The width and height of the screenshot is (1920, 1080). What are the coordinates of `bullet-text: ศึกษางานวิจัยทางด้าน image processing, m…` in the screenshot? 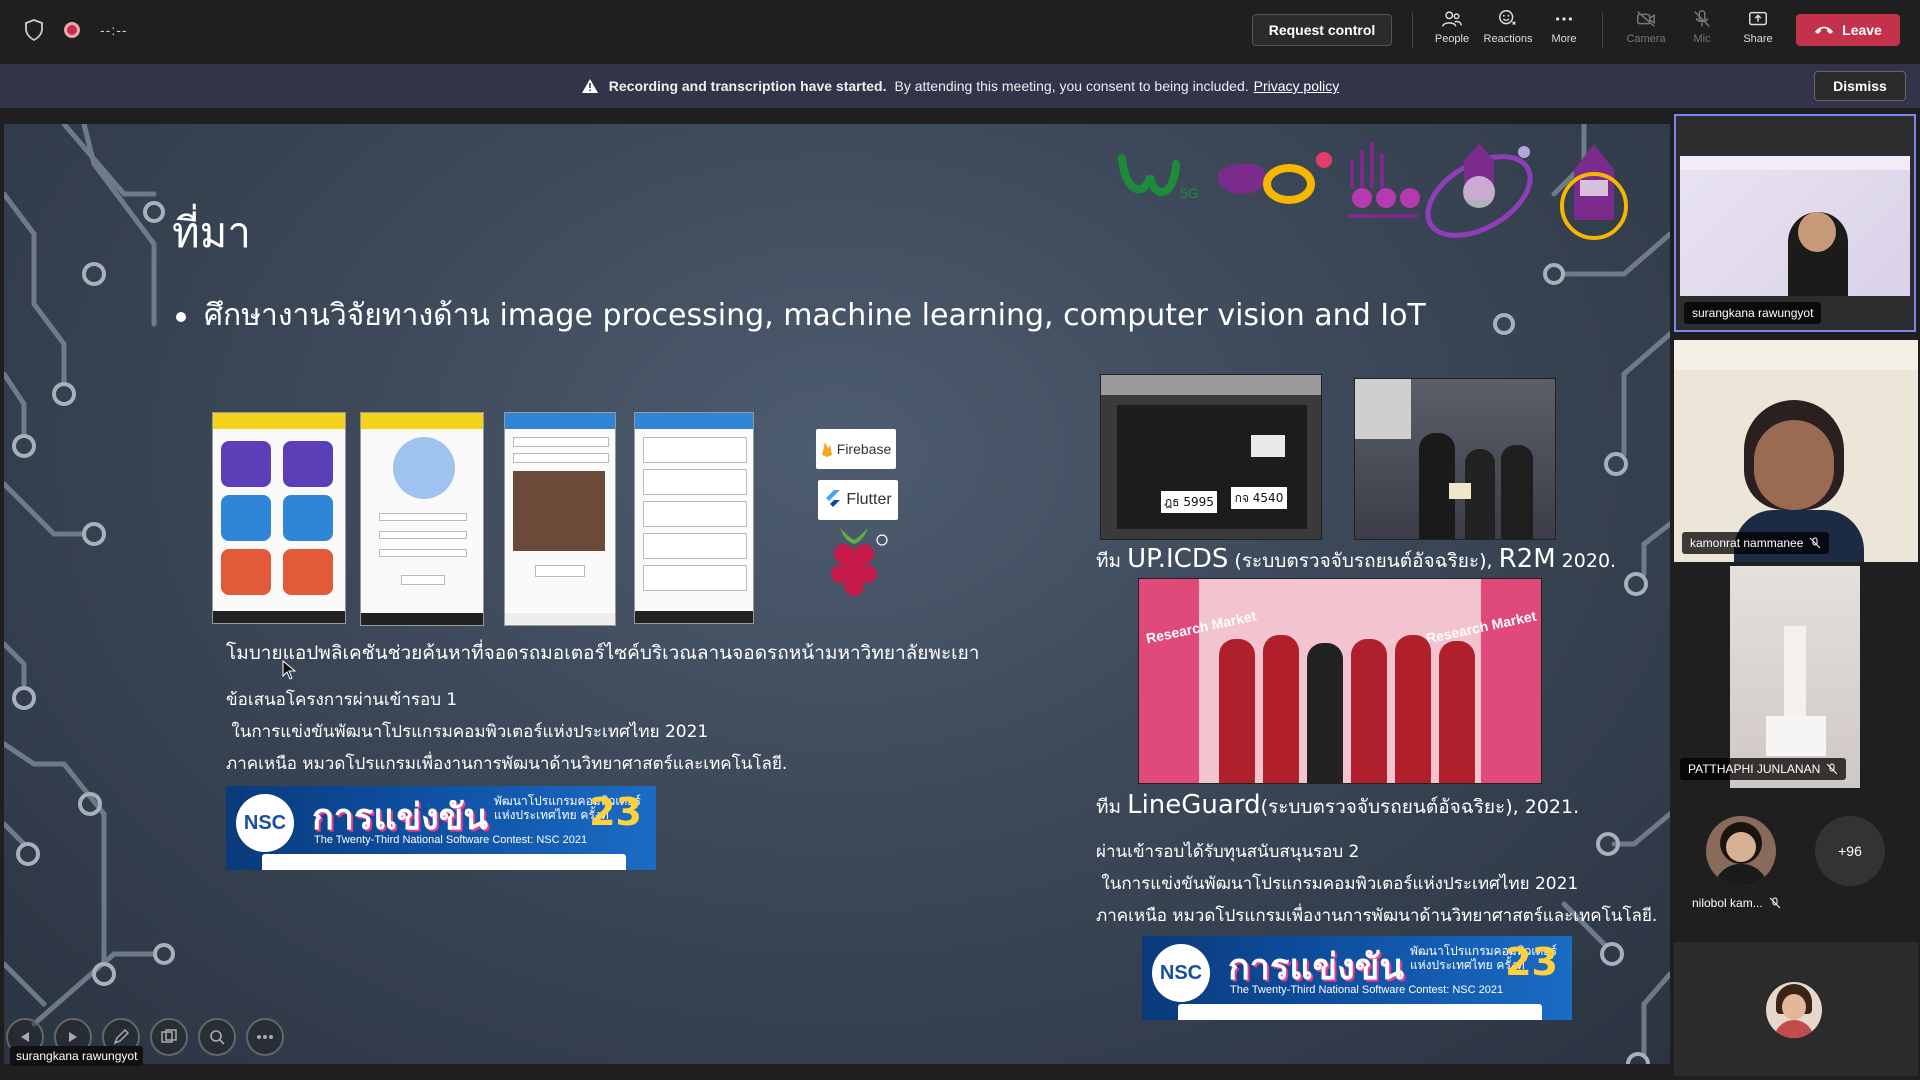 It's located at (815, 315).